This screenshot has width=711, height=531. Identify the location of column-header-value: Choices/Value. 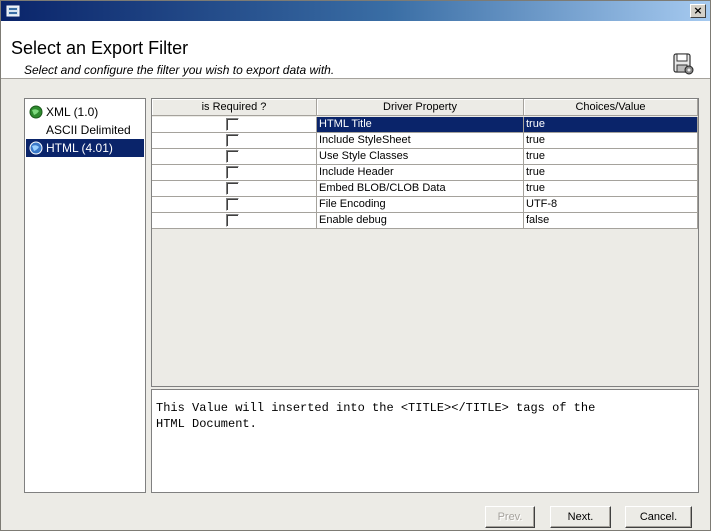
(611, 107).